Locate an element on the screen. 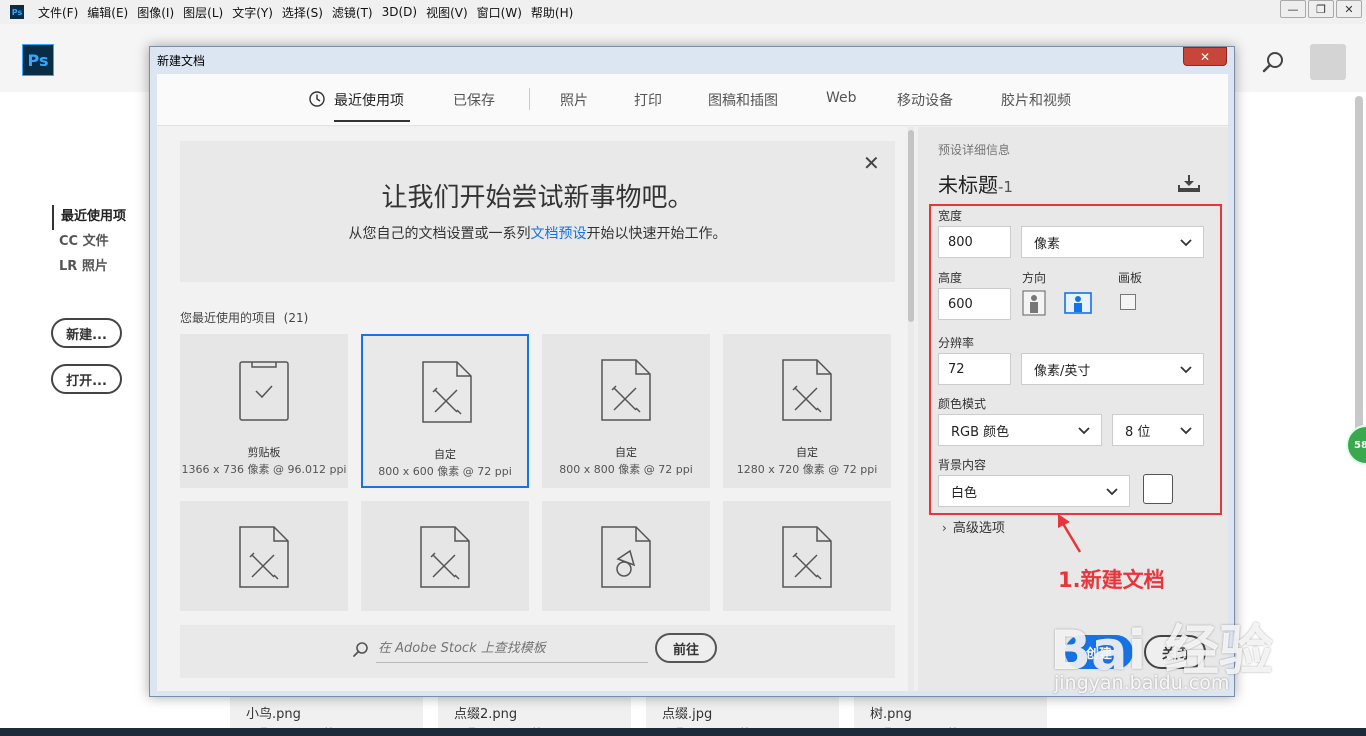  stock-search-bar: 前往 is located at coordinates (537, 651).